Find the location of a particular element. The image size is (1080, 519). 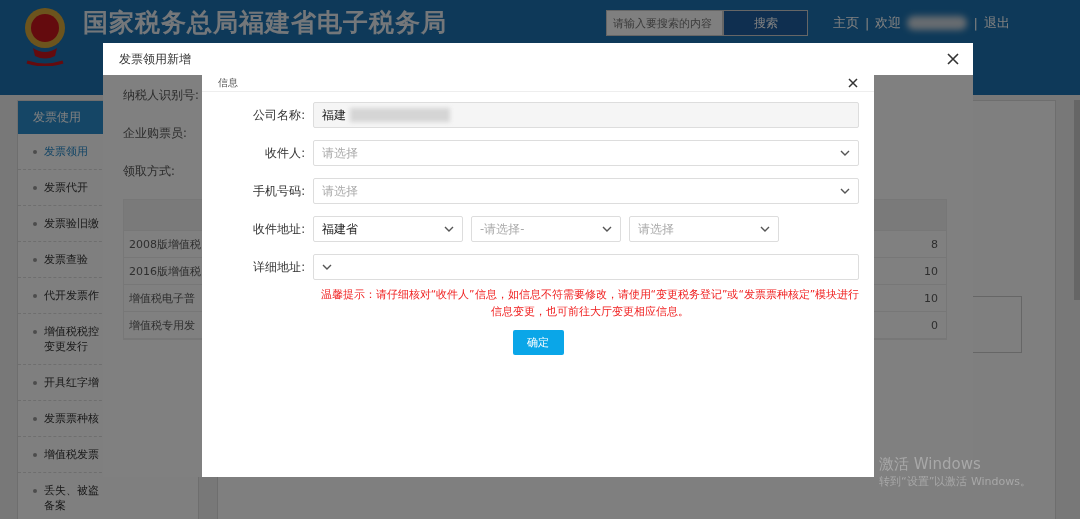

table-cell: 0 is located at coordinates (934, 325).